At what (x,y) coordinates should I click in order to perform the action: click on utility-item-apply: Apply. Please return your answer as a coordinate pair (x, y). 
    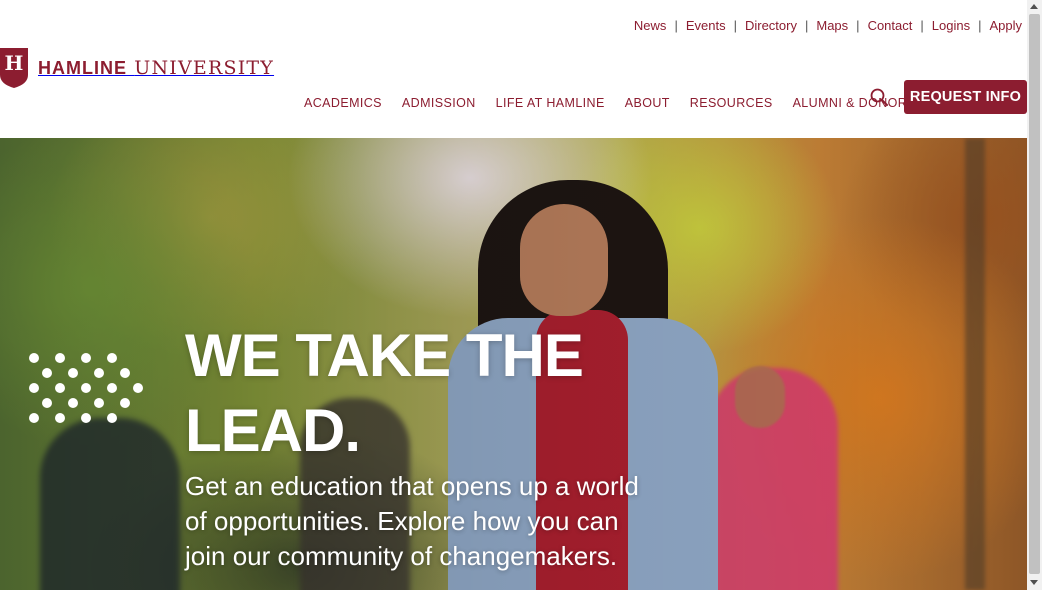
    Looking at the image, I should click on (1005, 25).